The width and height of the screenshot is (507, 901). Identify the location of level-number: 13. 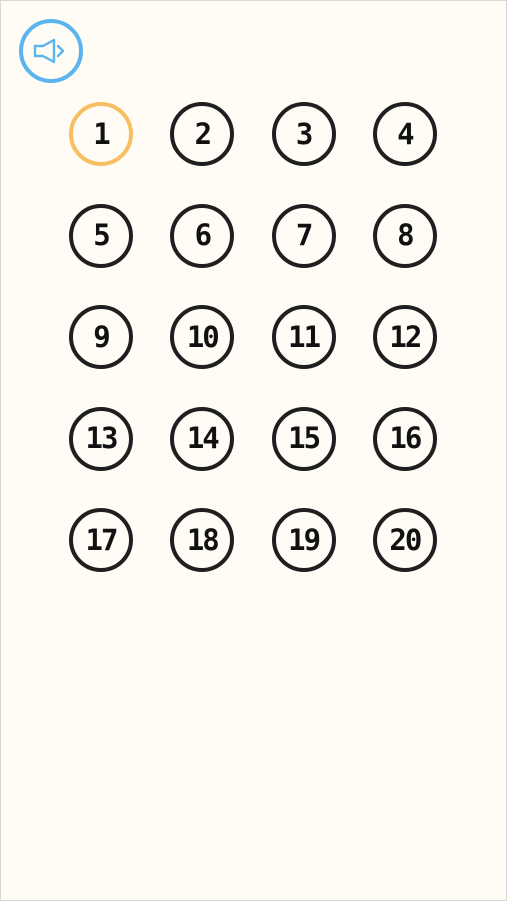
(102, 438).